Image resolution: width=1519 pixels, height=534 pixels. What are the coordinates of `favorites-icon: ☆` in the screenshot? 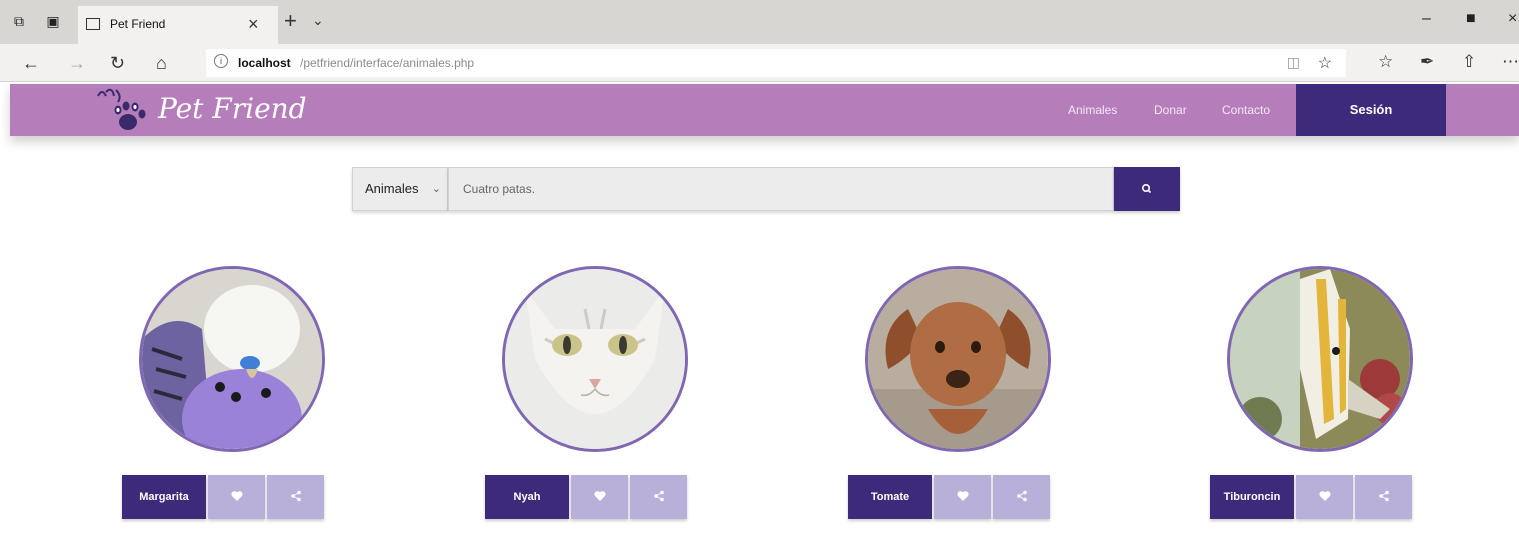 It's located at (1385, 62).